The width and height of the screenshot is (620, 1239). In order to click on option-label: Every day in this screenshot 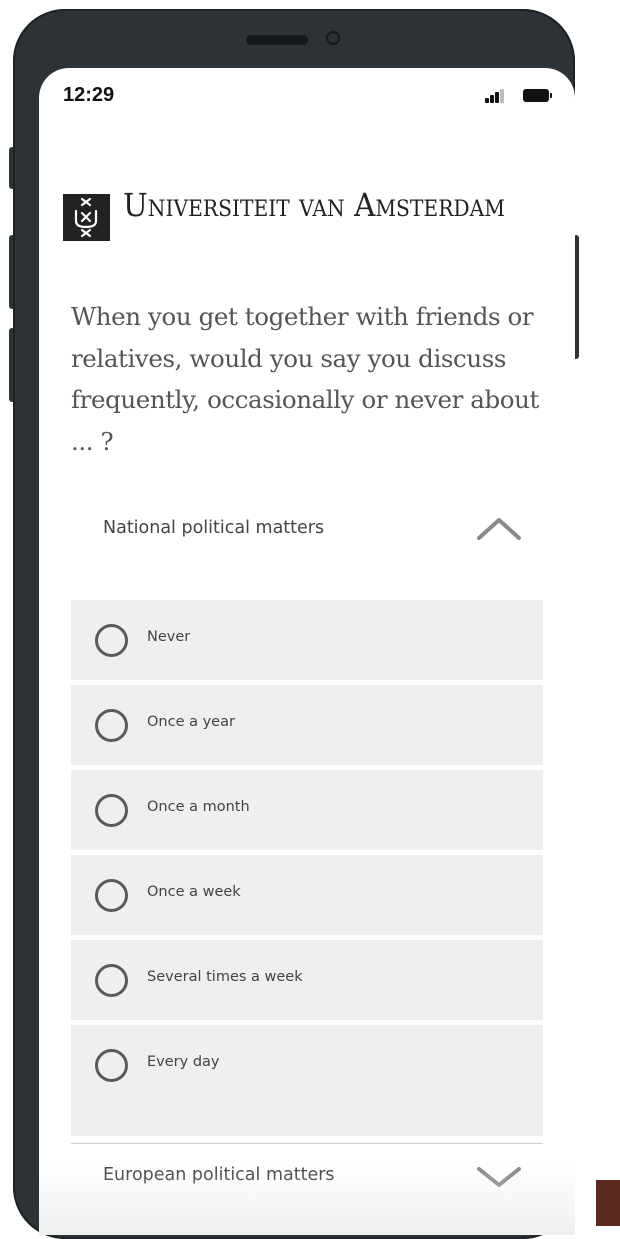, I will do `click(183, 1062)`.